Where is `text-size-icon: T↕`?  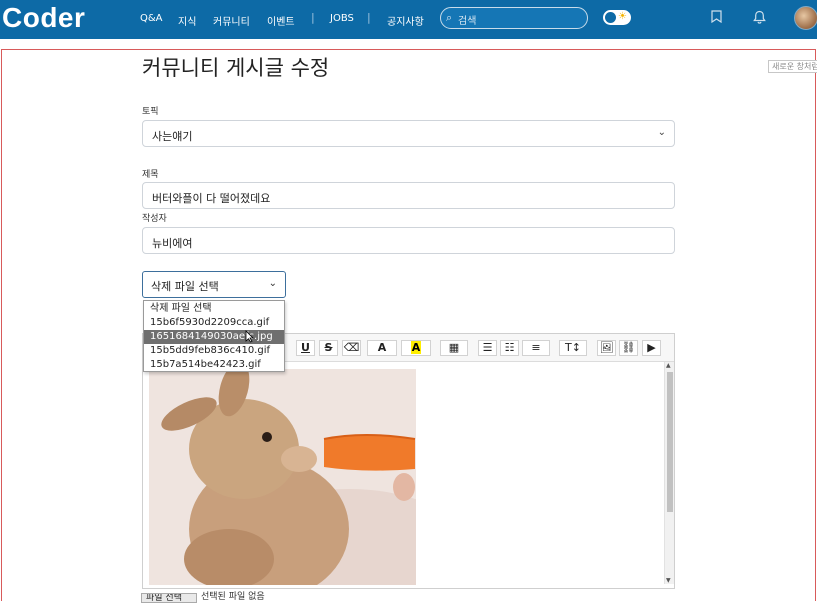 text-size-icon: T↕ is located at coordinates (573, 348).